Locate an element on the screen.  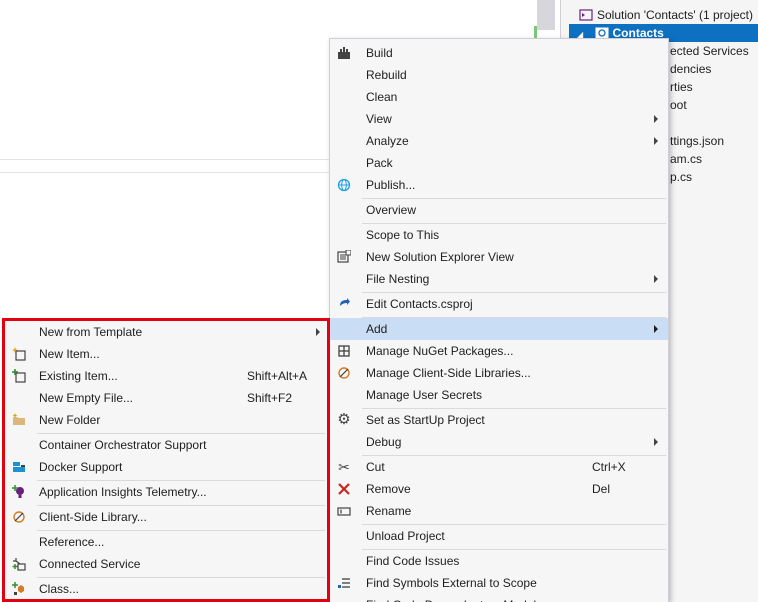
submenu-item-connected-service: Connected Service is located at coordinates (166, 564).